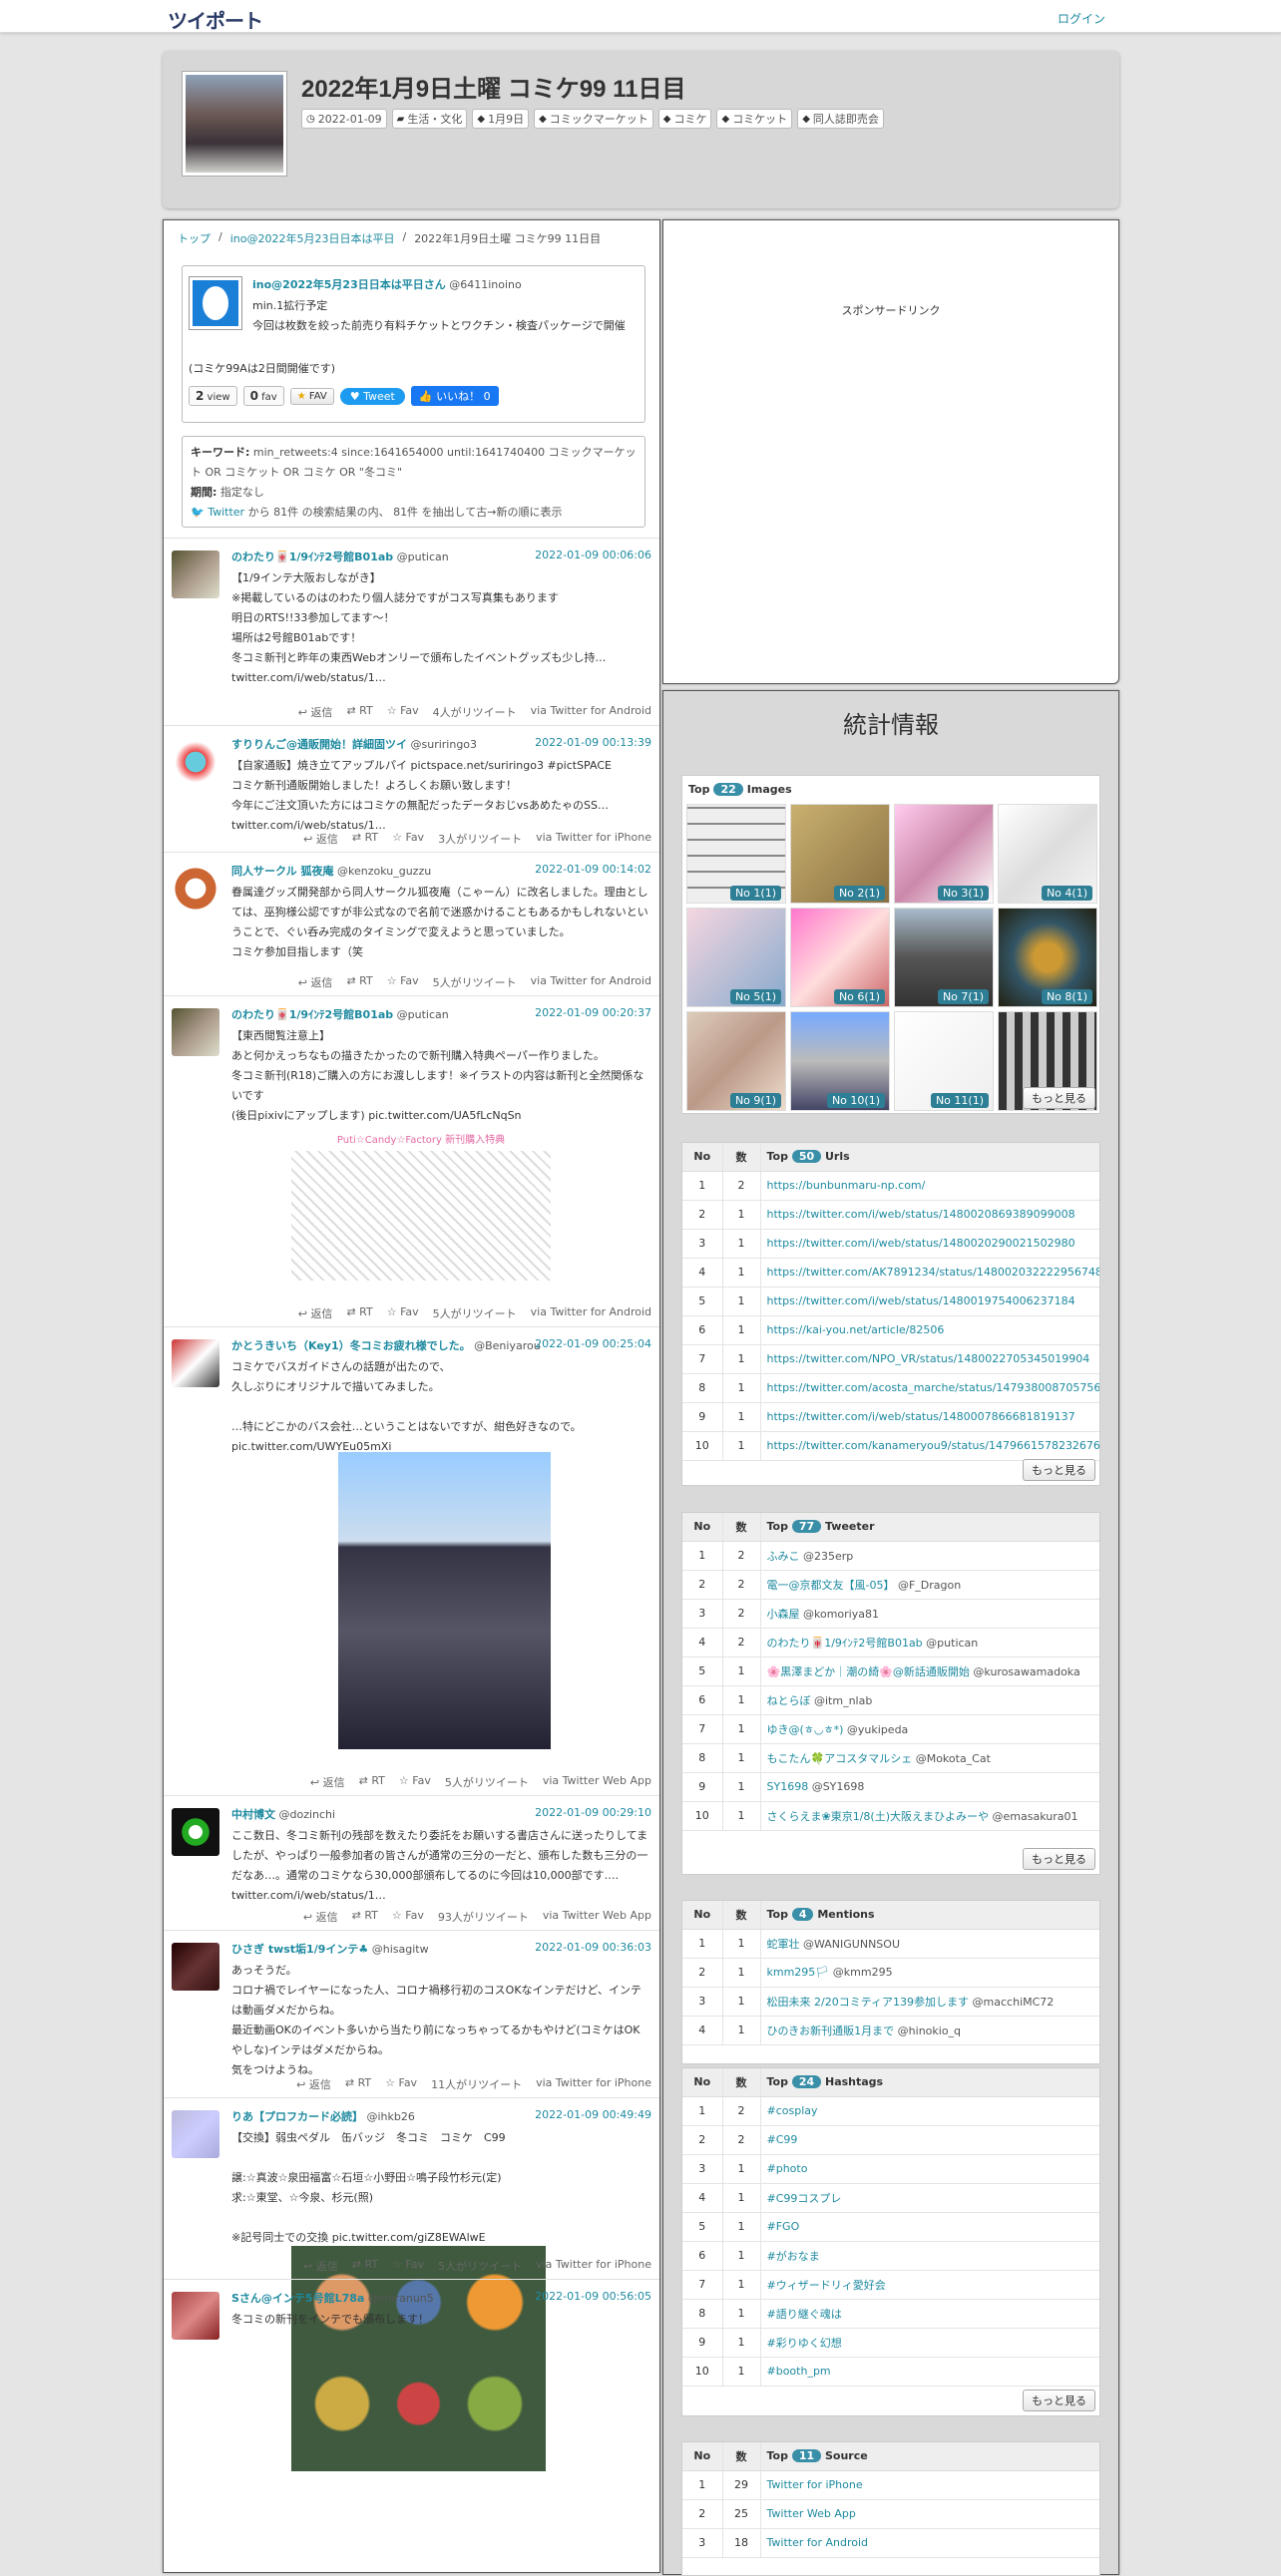  Describe the element at coordinates (878, 1817) in the screenshot. I see `tweeters-link: さくらえま❀東京1/8(土)大阪えまひよみーや` at that location.